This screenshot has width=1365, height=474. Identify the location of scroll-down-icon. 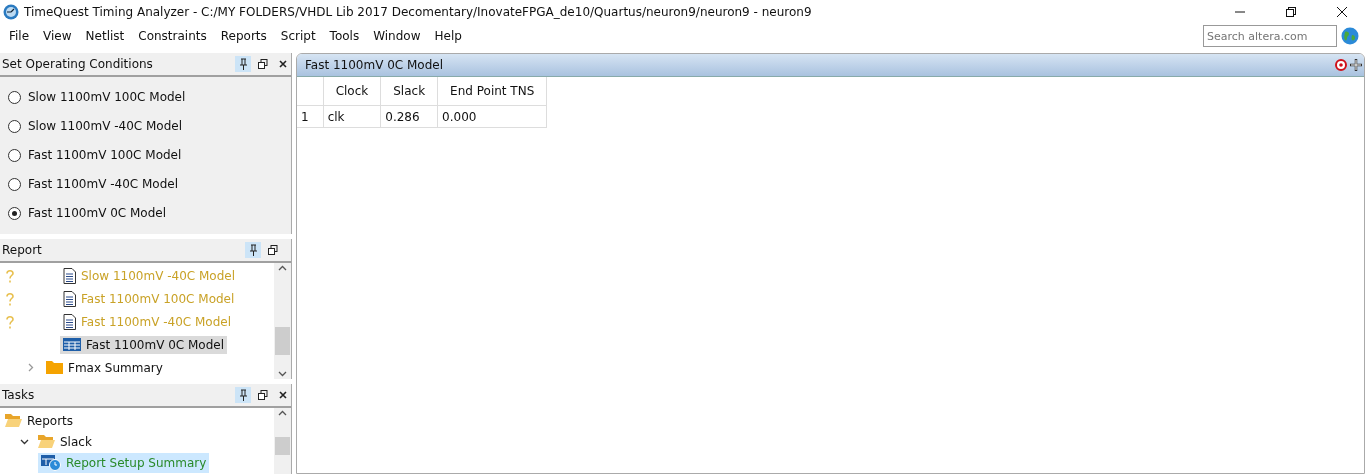
(282, 374).